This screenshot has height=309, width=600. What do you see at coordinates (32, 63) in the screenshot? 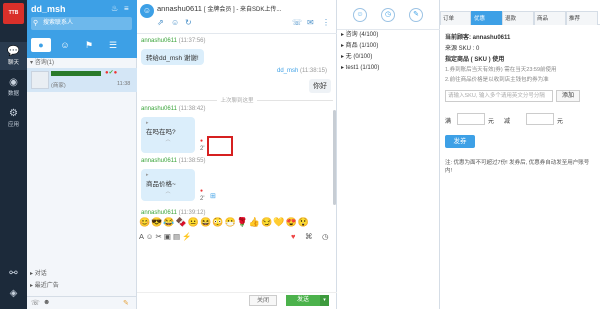
I see `expand-icon: ▾` at bounding box center [32, 63].